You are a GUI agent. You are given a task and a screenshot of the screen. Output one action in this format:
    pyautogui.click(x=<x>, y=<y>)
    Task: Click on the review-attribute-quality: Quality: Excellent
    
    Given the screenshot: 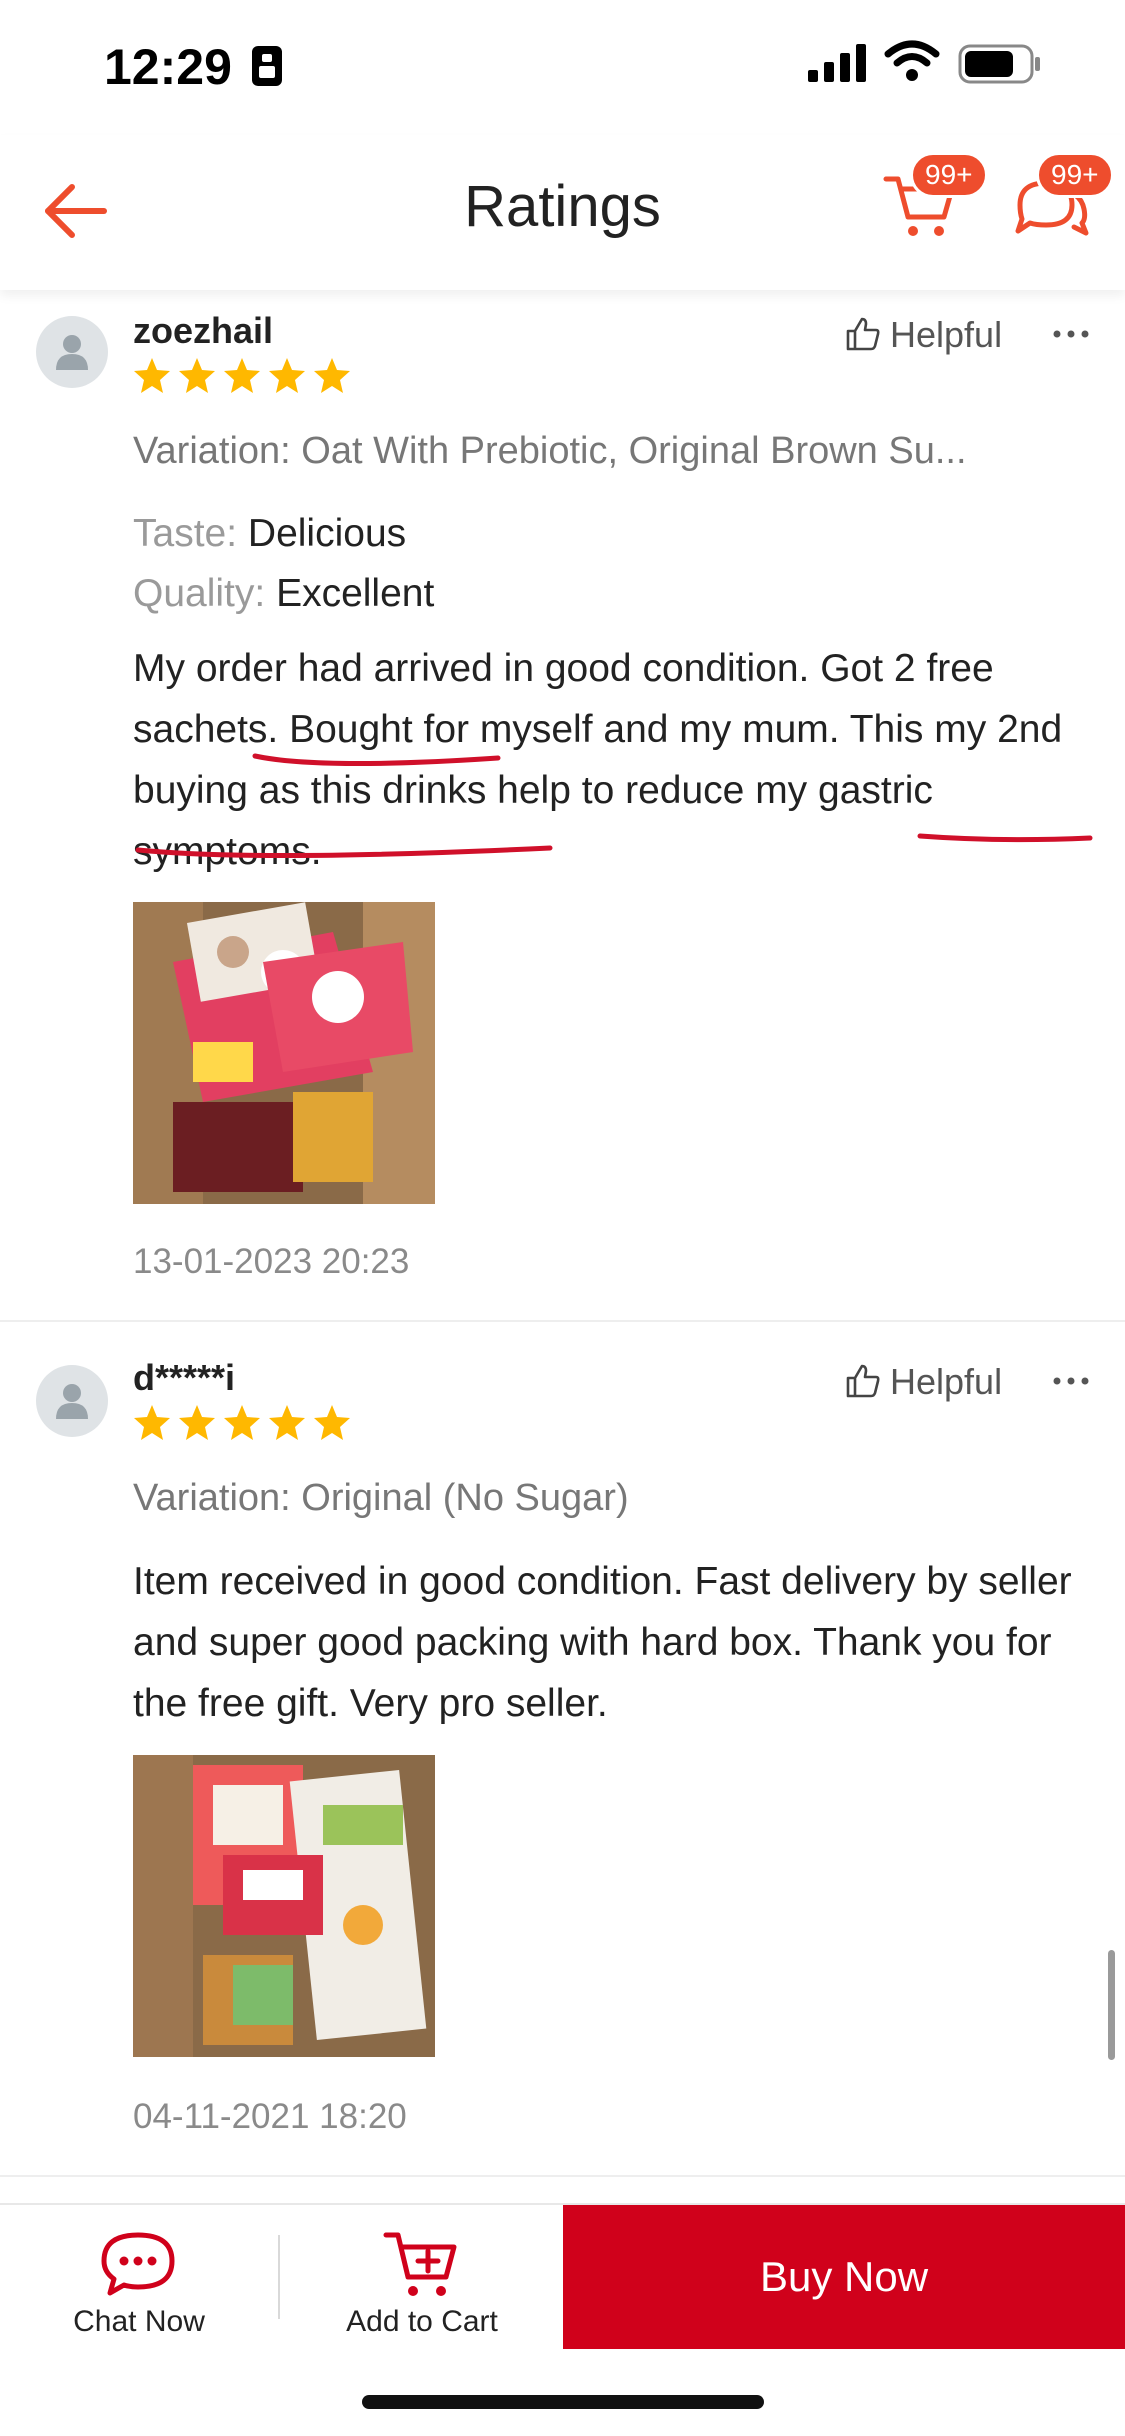 What is the action you would take?
    pyautogui.click(x=283, y=594)
    